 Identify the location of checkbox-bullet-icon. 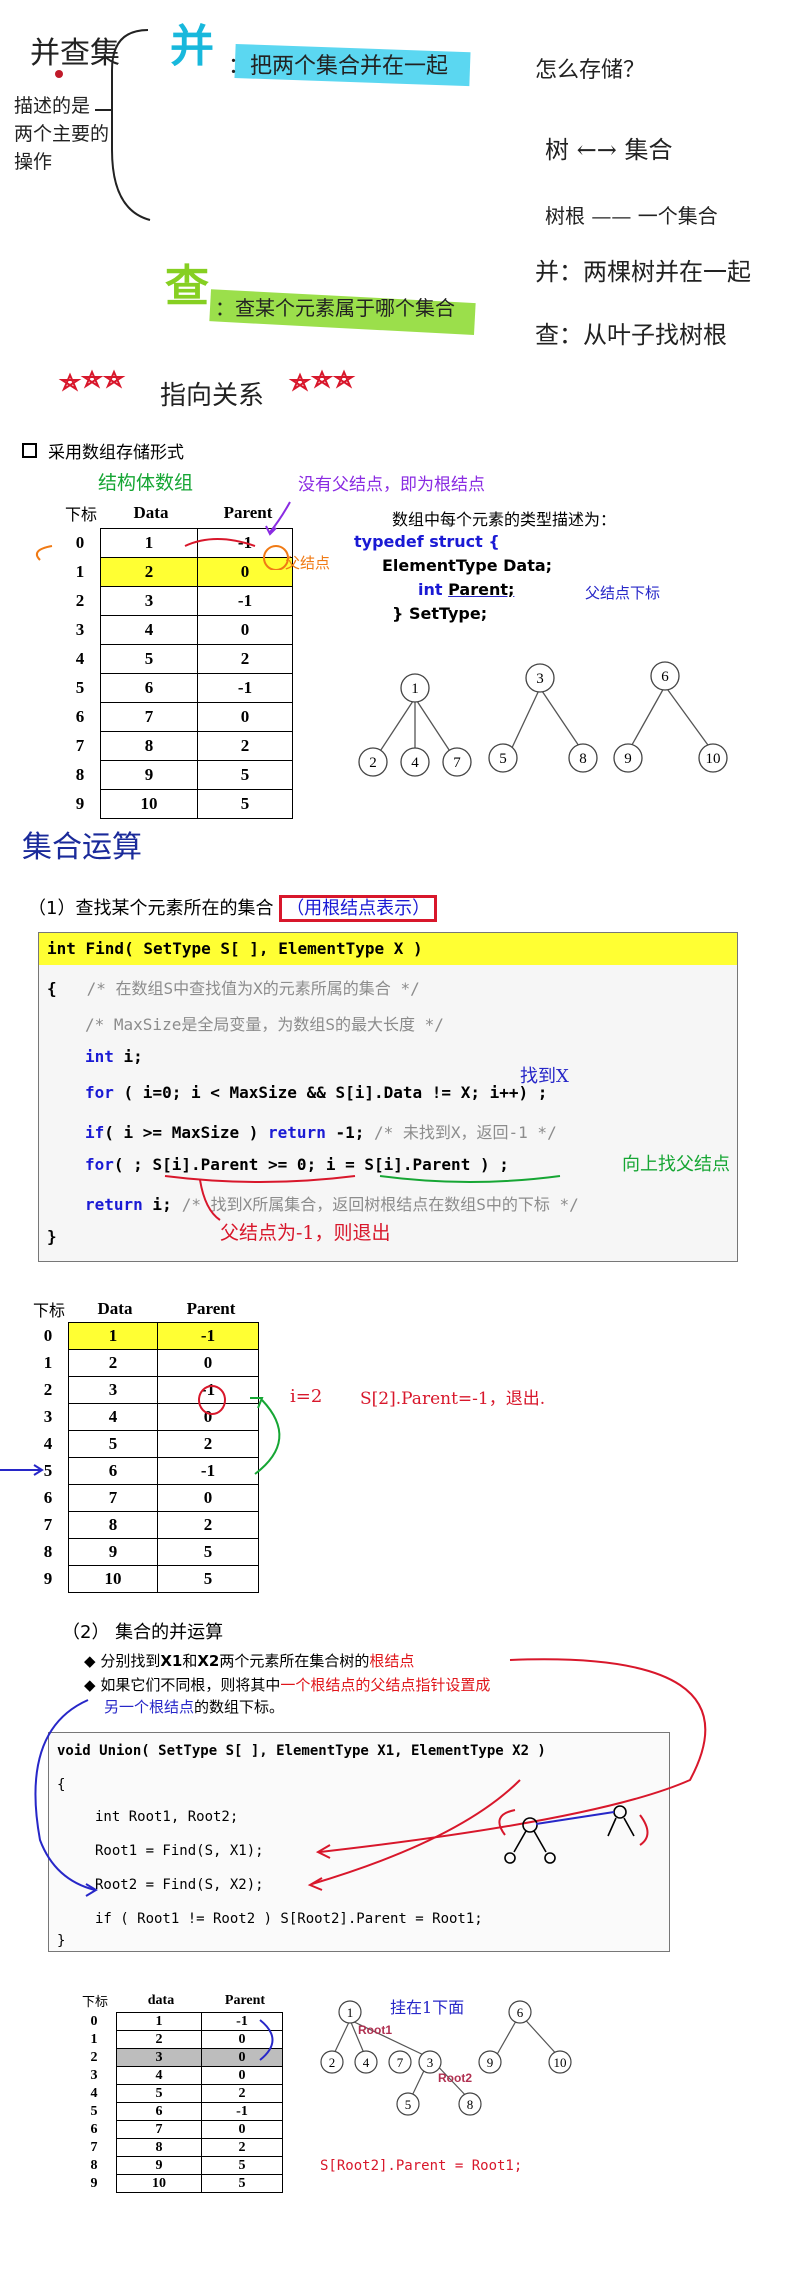
(29, 450).